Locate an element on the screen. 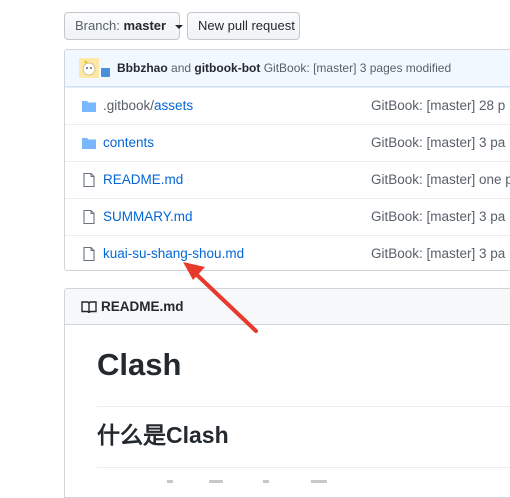 The width and height of the screenshot is (510, 498). user-avatar is located at coordinates (89, 68).